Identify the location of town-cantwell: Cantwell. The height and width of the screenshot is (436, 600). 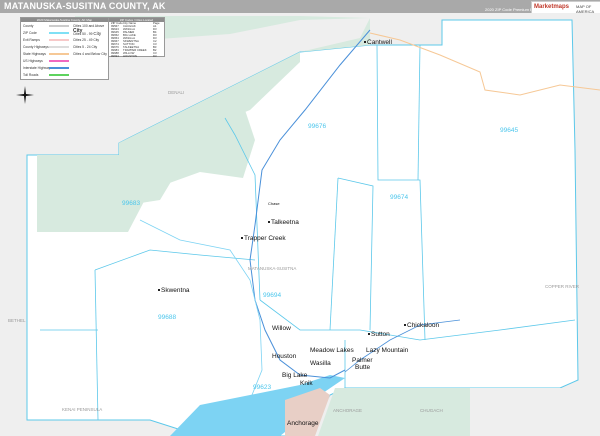
(378, 42).